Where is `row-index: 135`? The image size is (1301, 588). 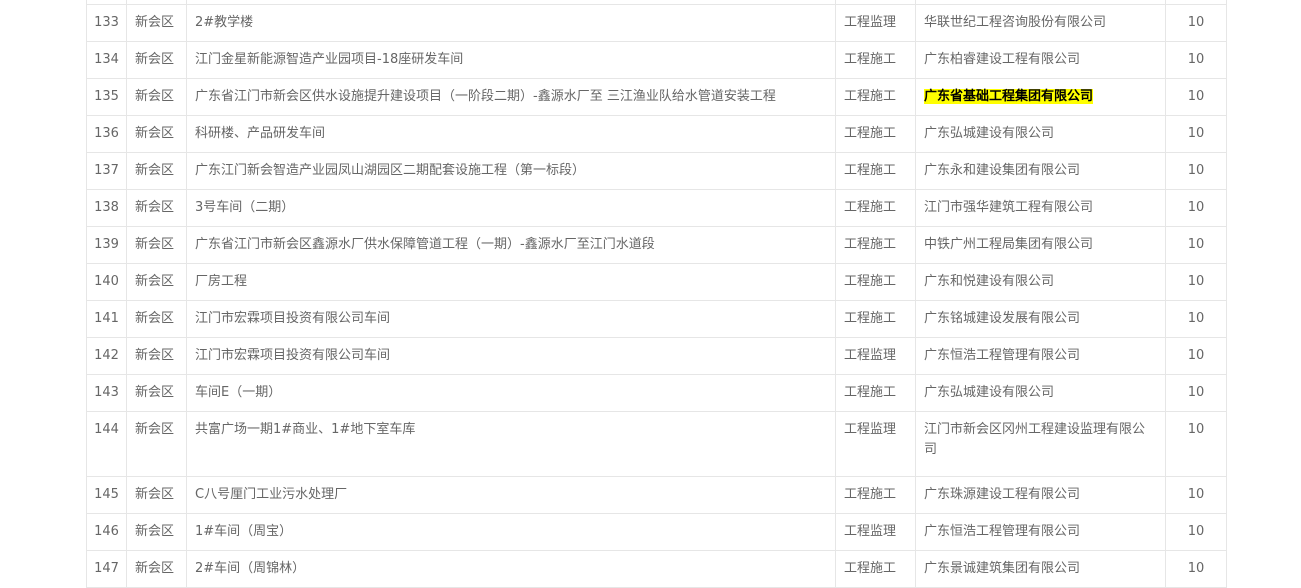
row-index: 135 is located at coordinates (106, 97).